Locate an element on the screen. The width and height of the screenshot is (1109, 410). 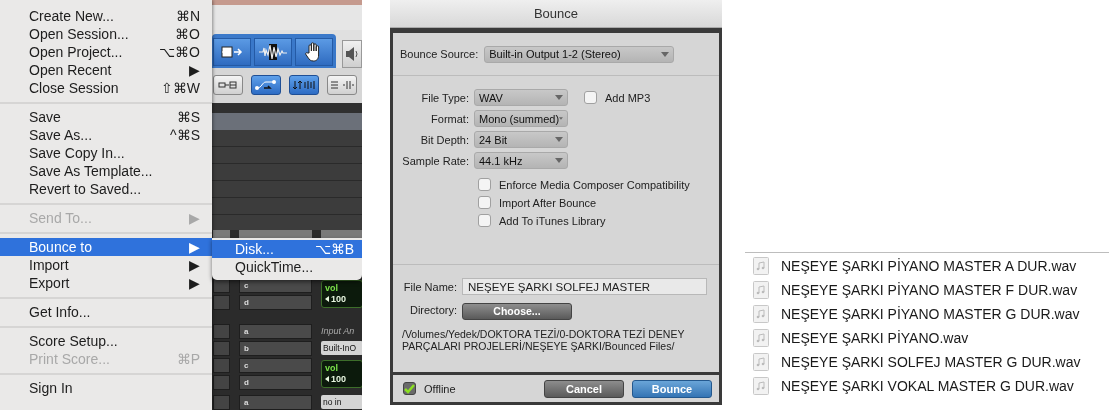
spacing-icon is located at coordinates (342, 85).